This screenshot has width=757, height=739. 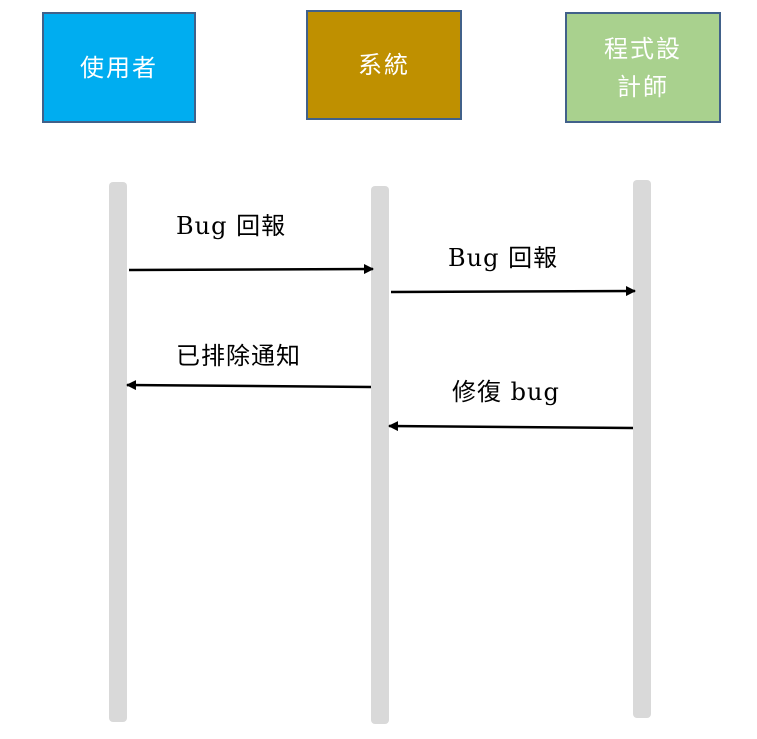 I want to click on arrow-developer-to-system, so click(x=511, y=426).